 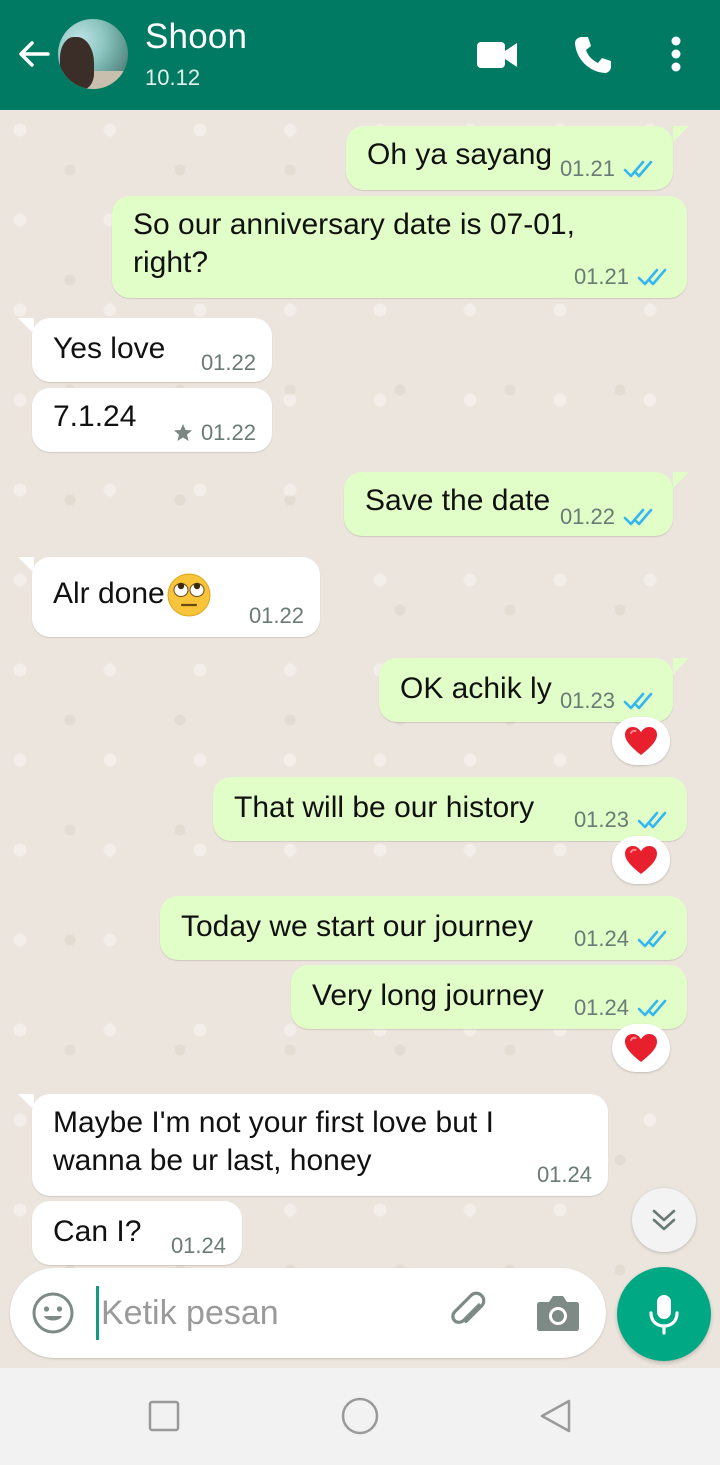 What do you see at coordinates (470, 1312) in the screenshot?
I see `paperclip-icon` at bounding box center [470, 1312].